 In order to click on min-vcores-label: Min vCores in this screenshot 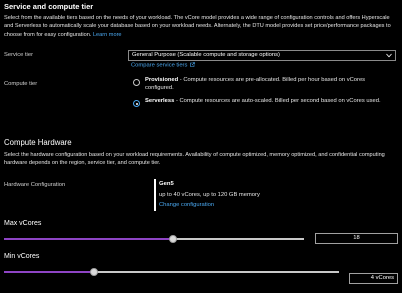, I will do `click(22, 256)`.